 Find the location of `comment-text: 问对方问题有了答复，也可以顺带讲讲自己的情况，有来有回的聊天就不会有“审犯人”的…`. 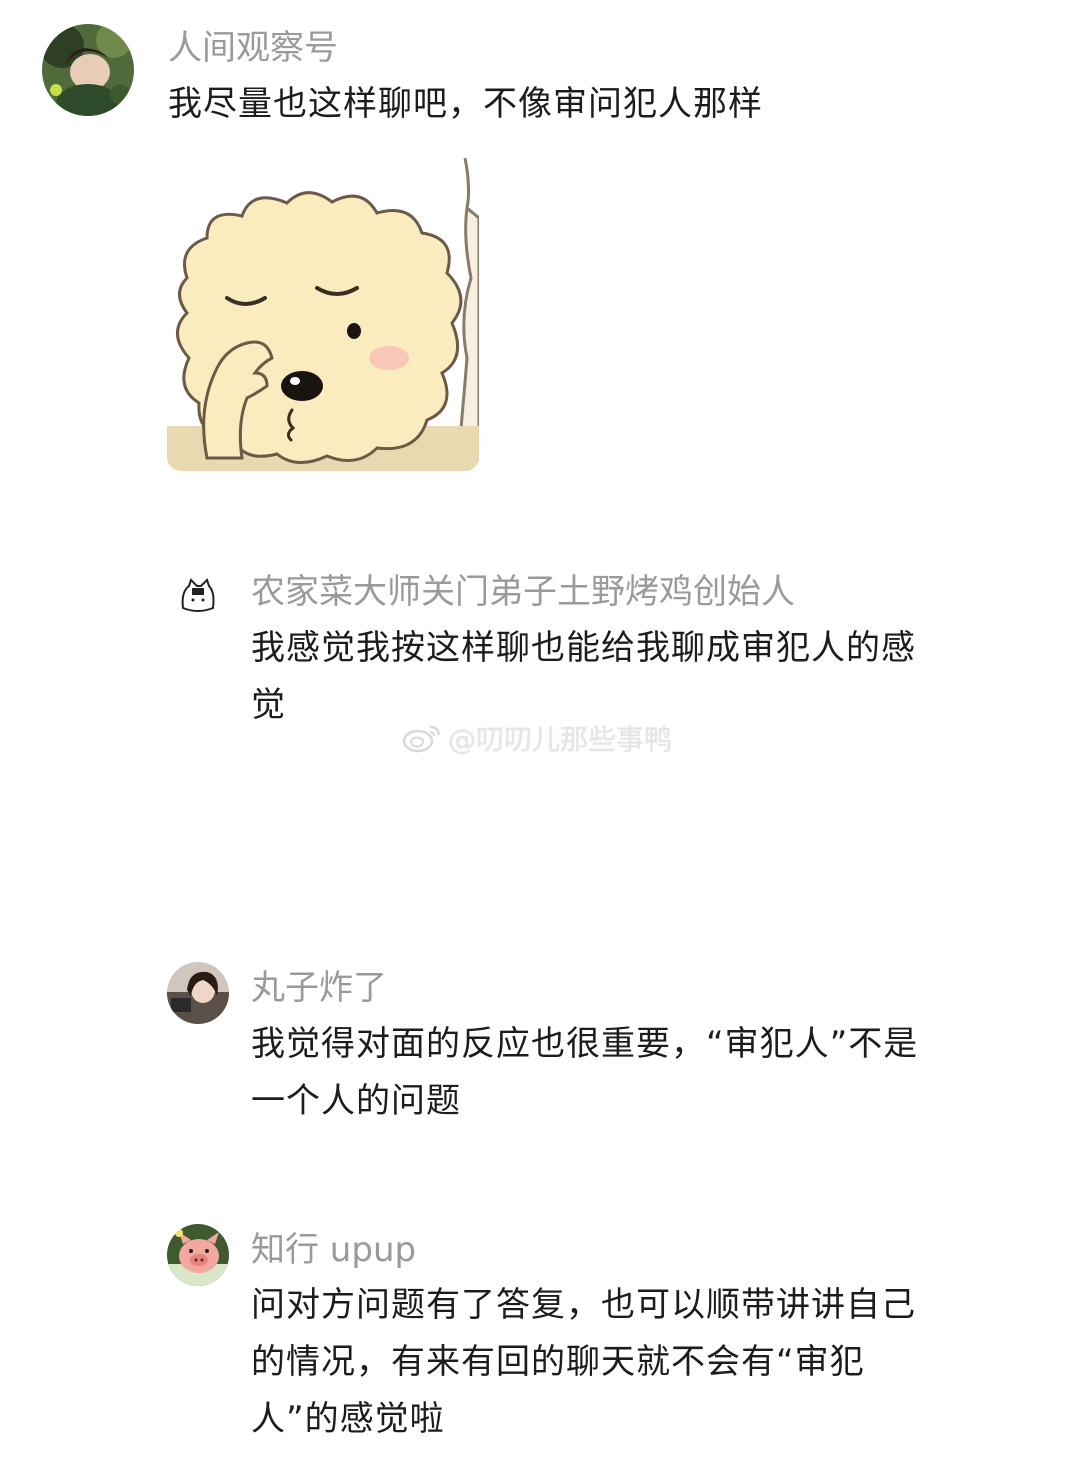

comment-text: 问对方问题有了答复，也可以顺带讲讲自己的情况，有来有回的聊天就不会有“审犯人”的… is located at coordinates (583, 1362).